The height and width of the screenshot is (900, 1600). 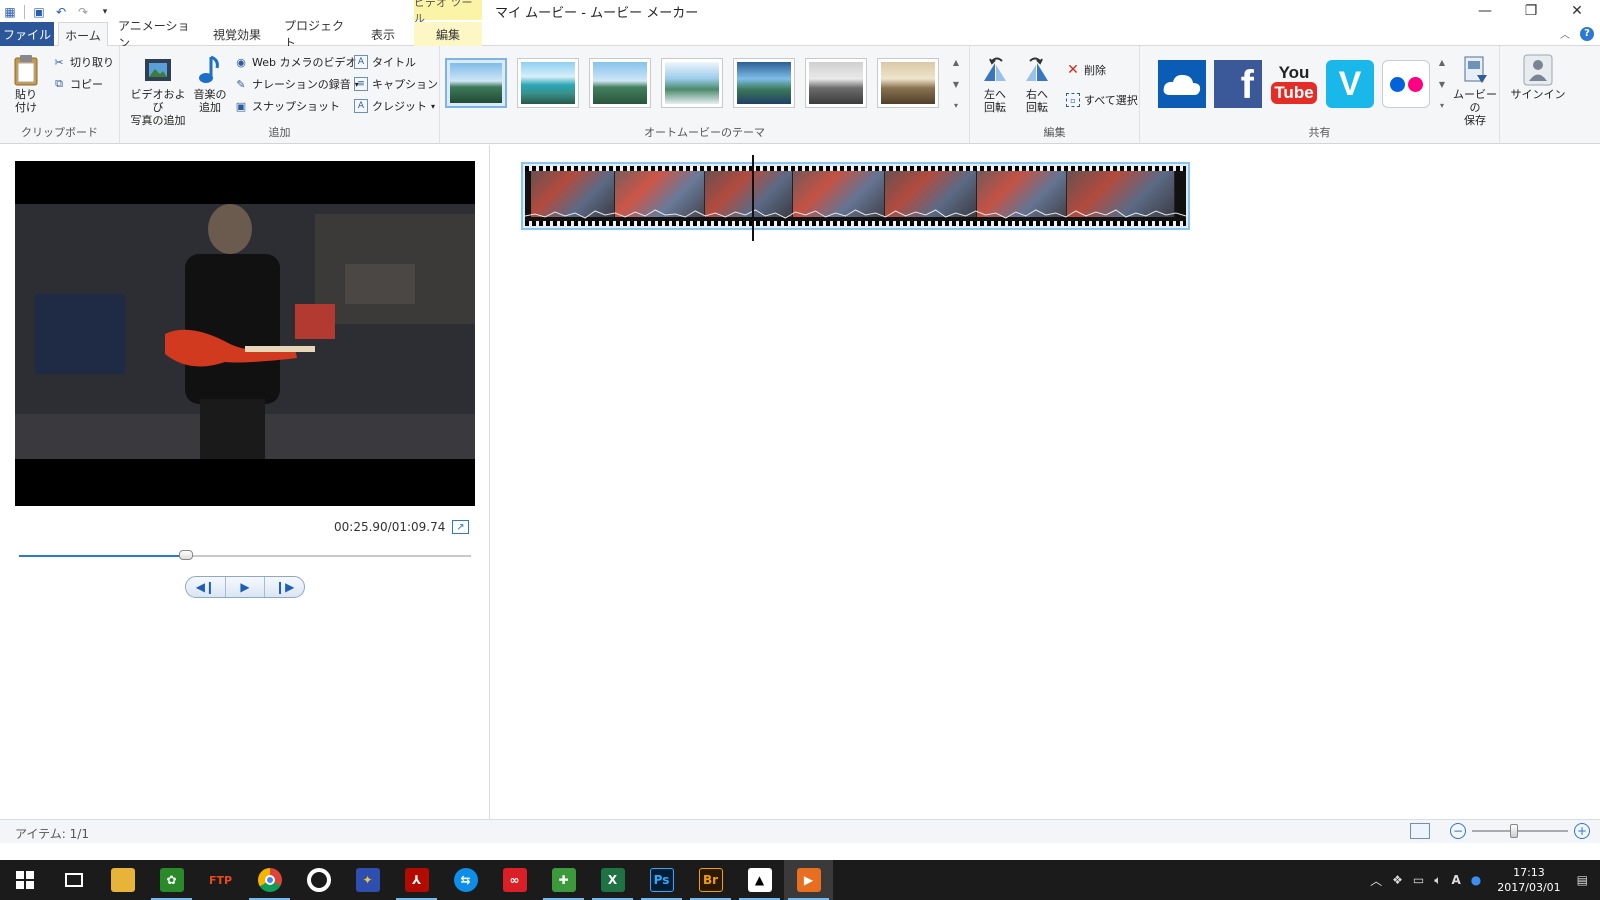 I want to click on share-more-icon: ▾, so click(x=1442, y=105).